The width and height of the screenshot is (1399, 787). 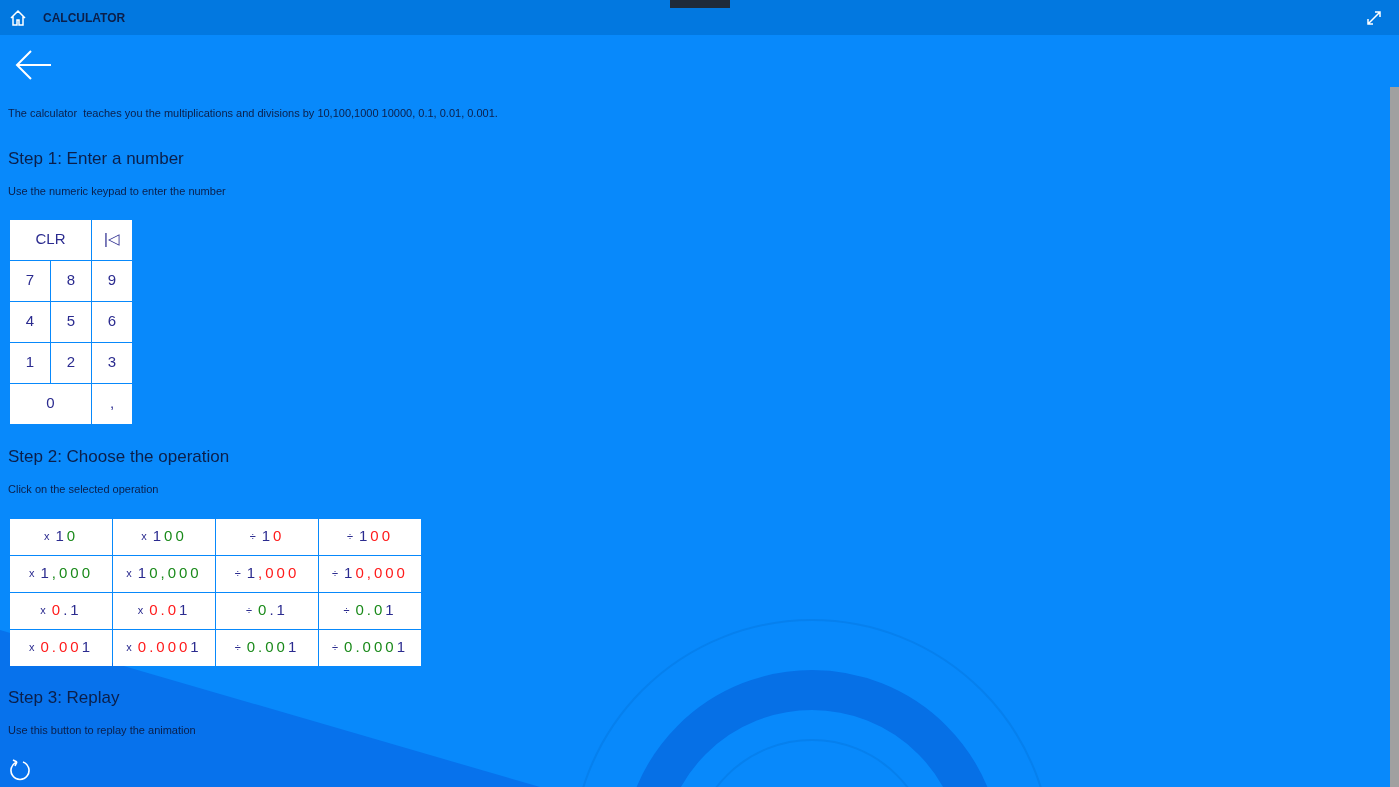 What do you see at coordinates (253, 113) in the screenshot?
I see `intro-text: The calculator teaches you the multiplications and divisions by 10,100,1000 10000, 0.1, 0.01, 0.001.` at bounding box center [253, 113].